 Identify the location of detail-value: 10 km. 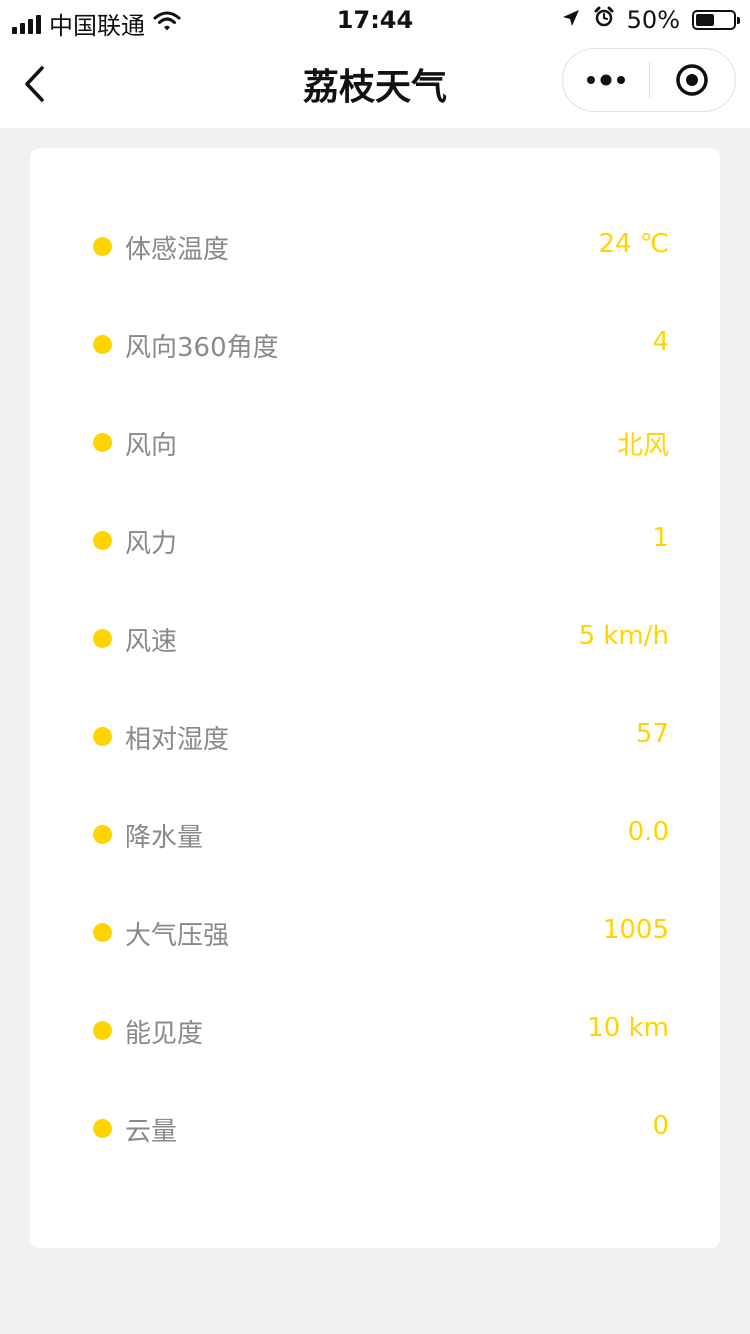
(628, 1028).